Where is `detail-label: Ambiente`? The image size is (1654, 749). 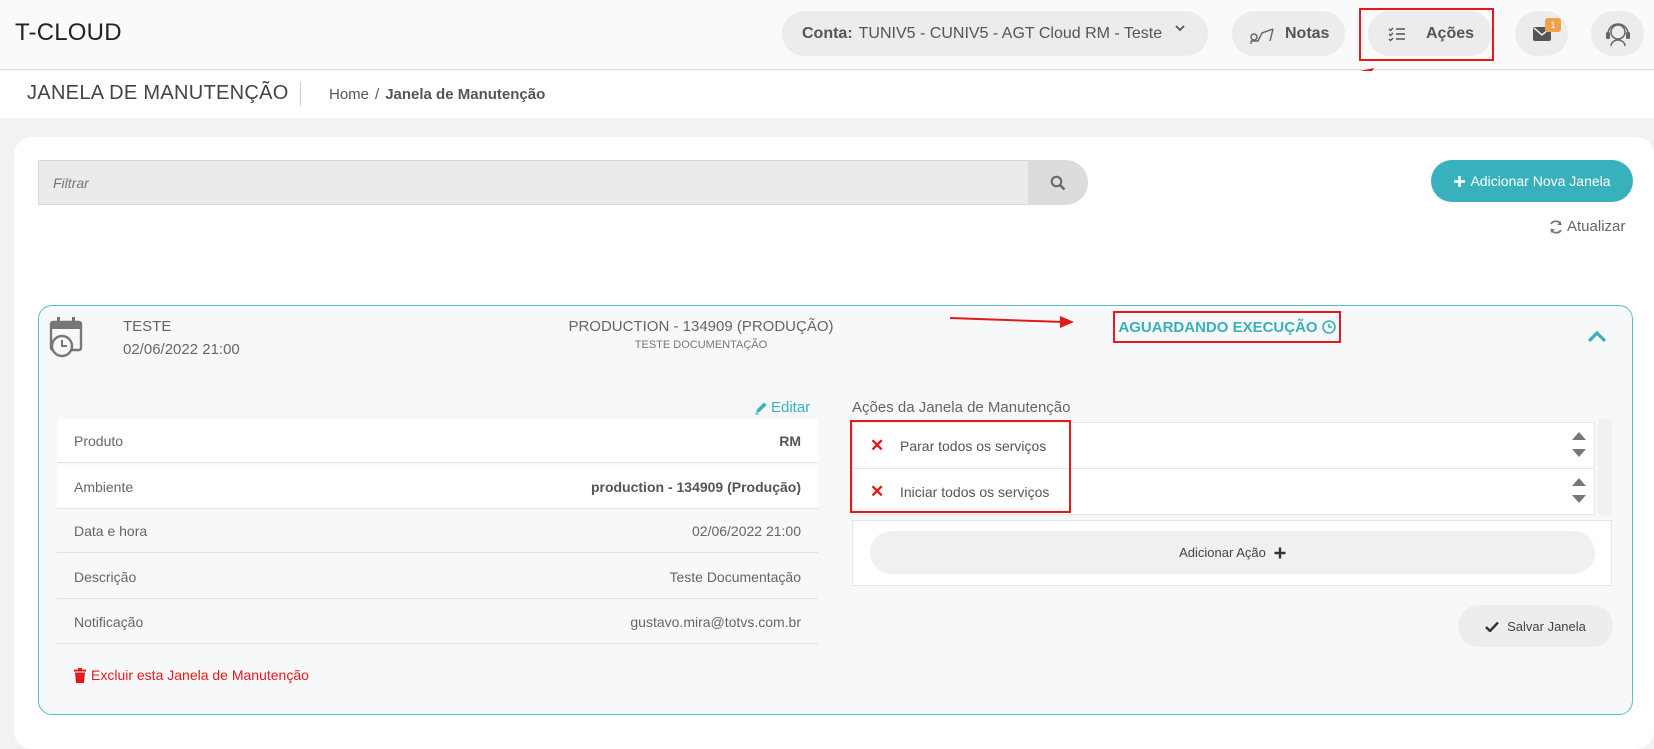 detail-label: Ambiente is located at coordinates (104, 486).